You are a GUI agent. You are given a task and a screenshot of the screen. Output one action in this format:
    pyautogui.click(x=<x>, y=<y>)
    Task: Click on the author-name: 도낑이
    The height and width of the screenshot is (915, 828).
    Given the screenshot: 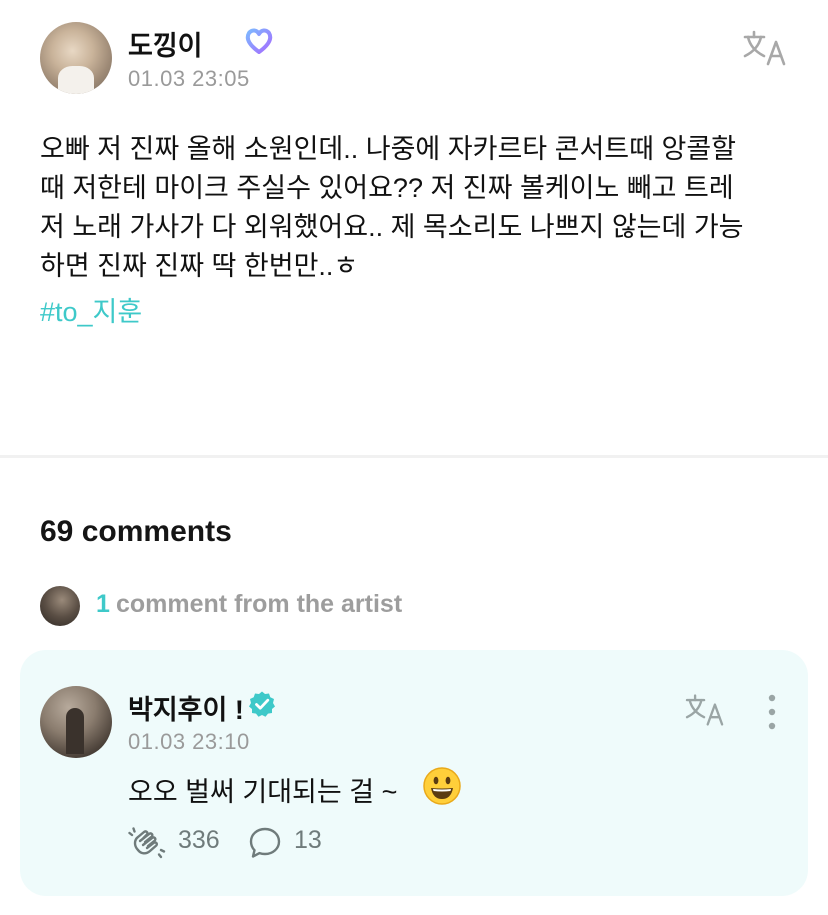 What is the action you would take?
    pyautogui.click(x=165, y=43)
    